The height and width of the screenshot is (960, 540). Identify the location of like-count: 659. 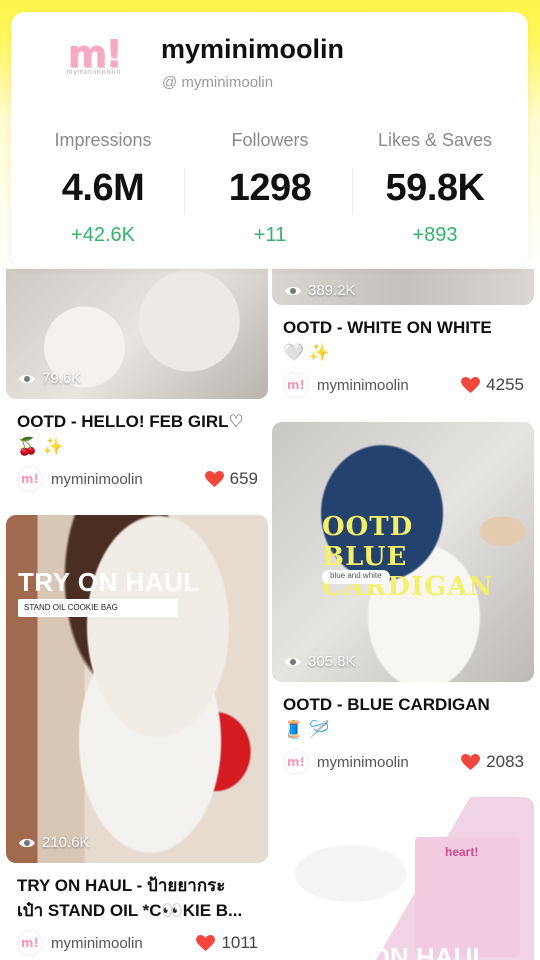
(243, 478).